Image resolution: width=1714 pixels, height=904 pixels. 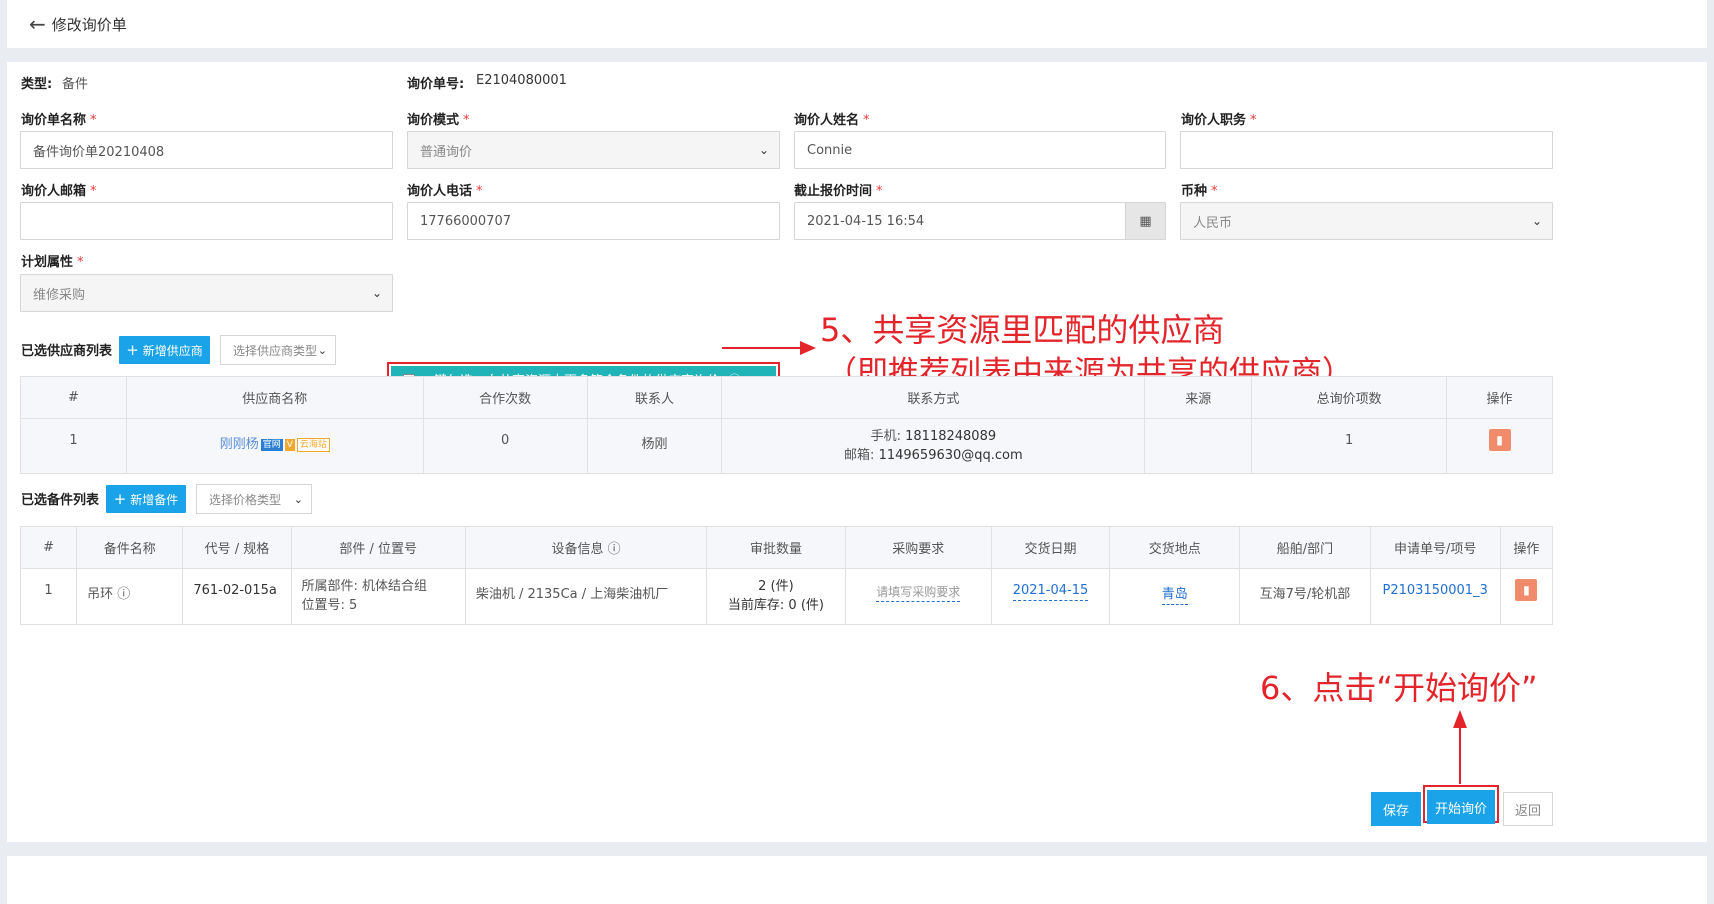 What do you see at coordinates (37, 24) in the screenshot?
I see `arrow-left-icon: ←` at bounding box center [37, 24].